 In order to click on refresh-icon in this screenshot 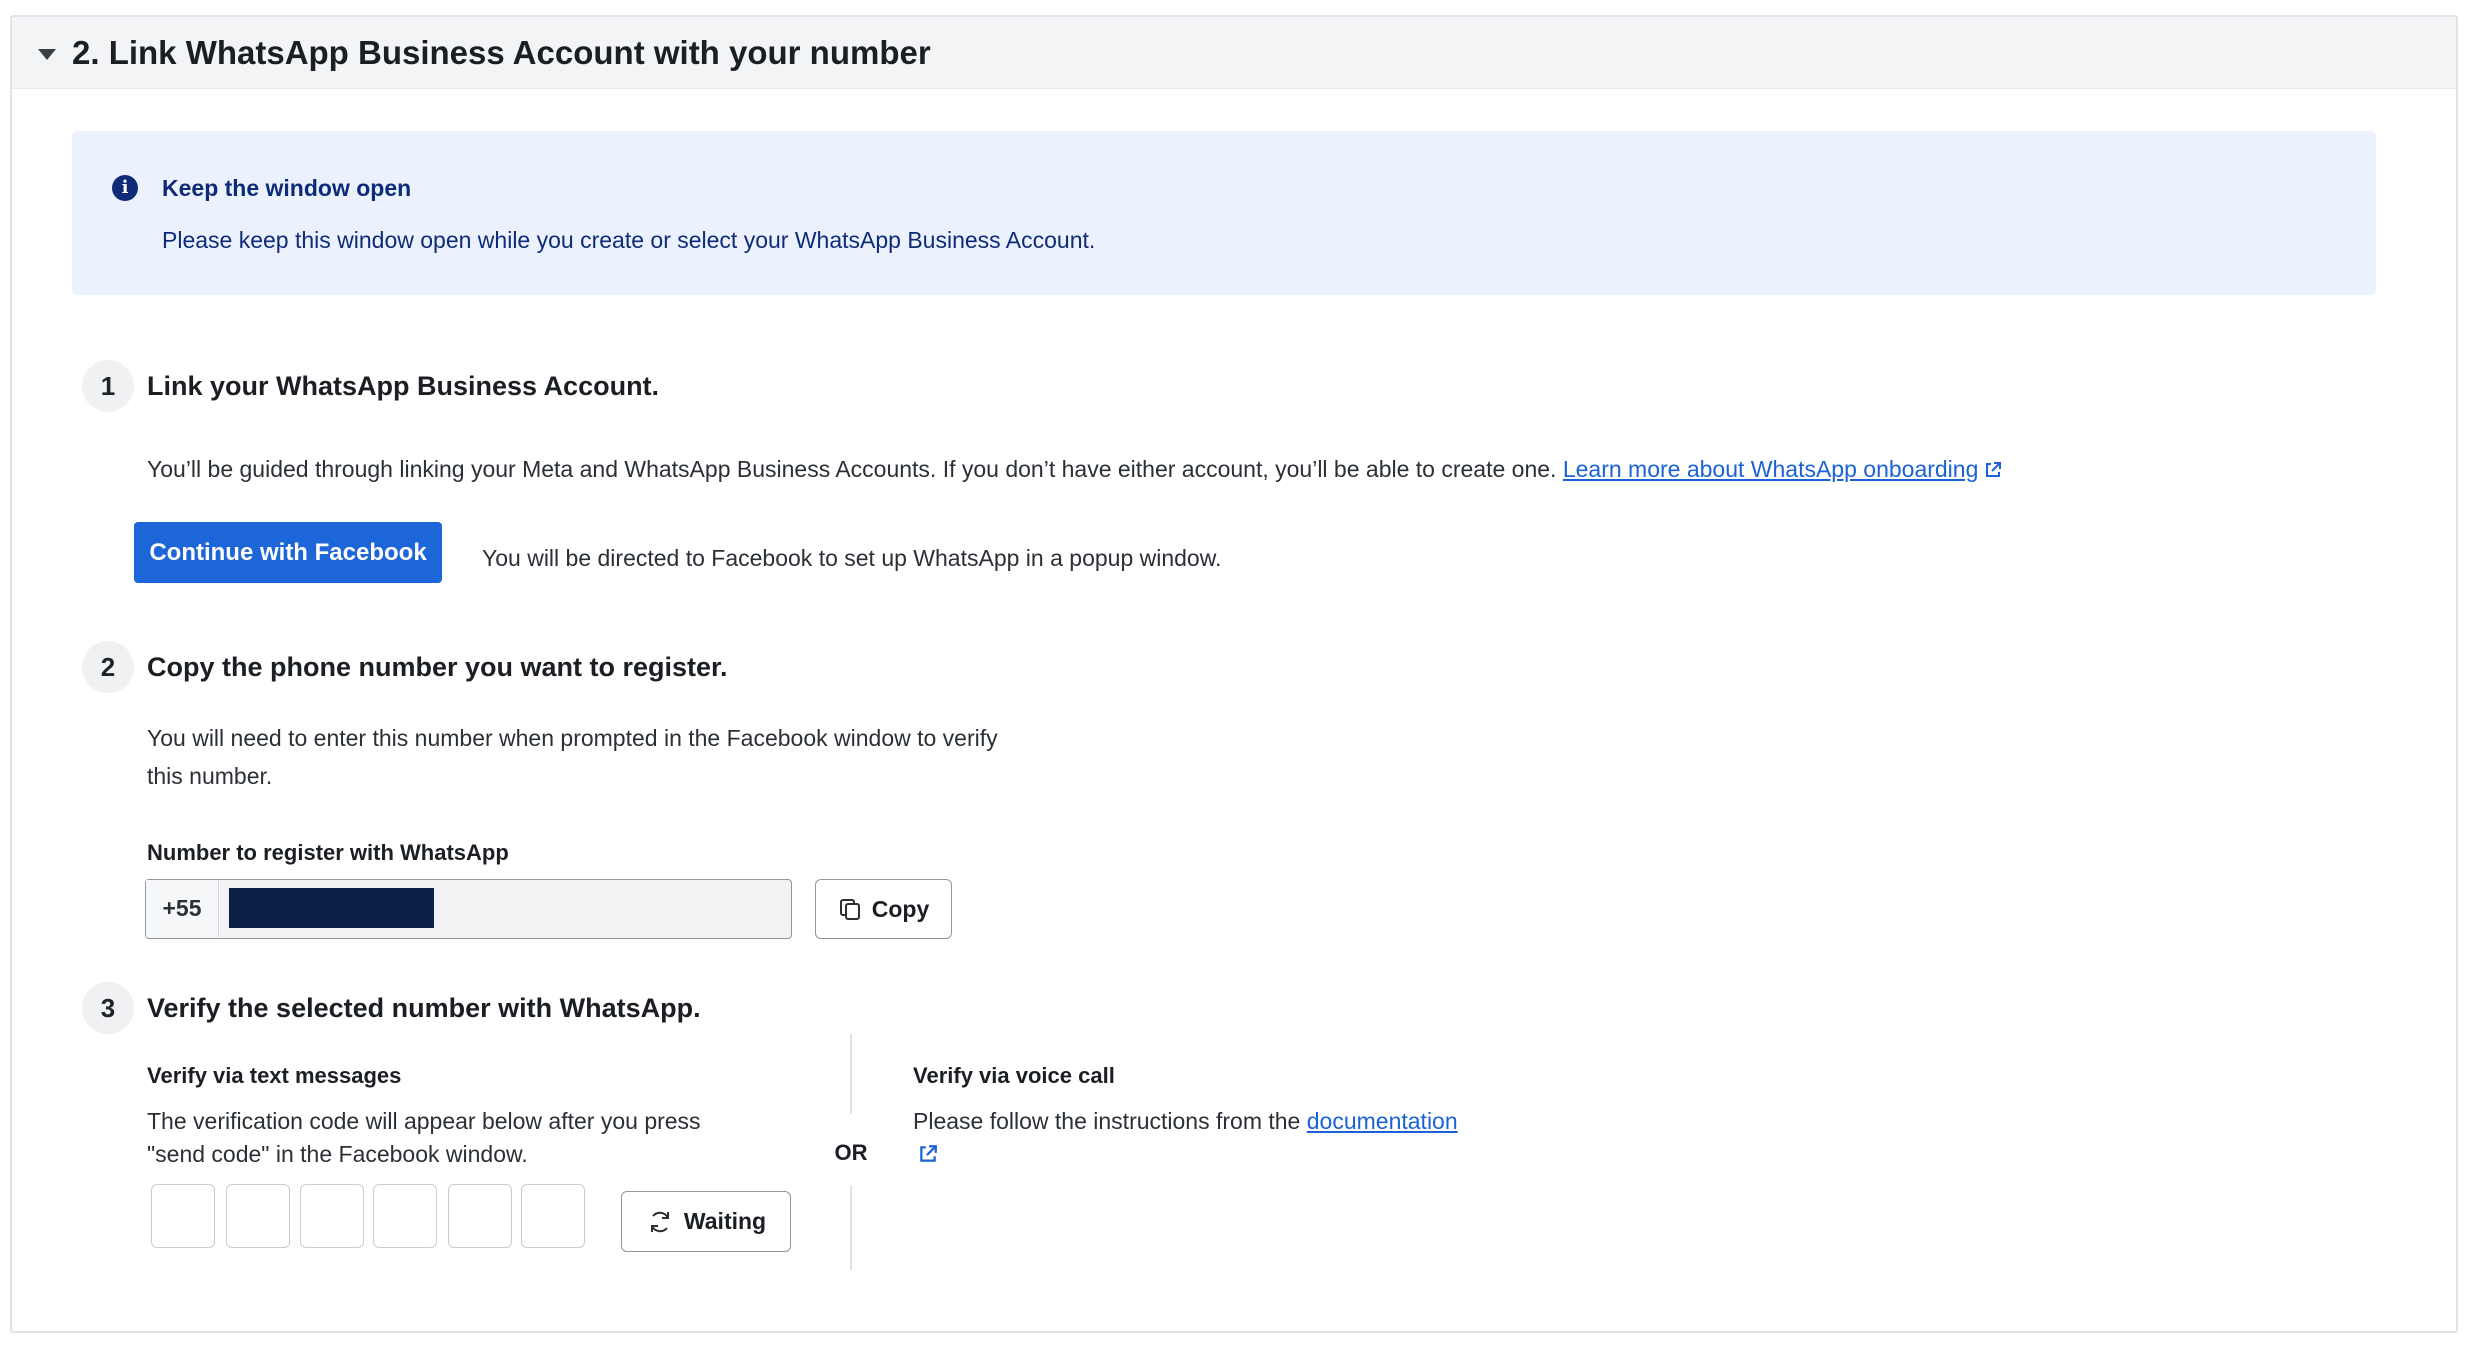, I will do `click(659, 1221)`.